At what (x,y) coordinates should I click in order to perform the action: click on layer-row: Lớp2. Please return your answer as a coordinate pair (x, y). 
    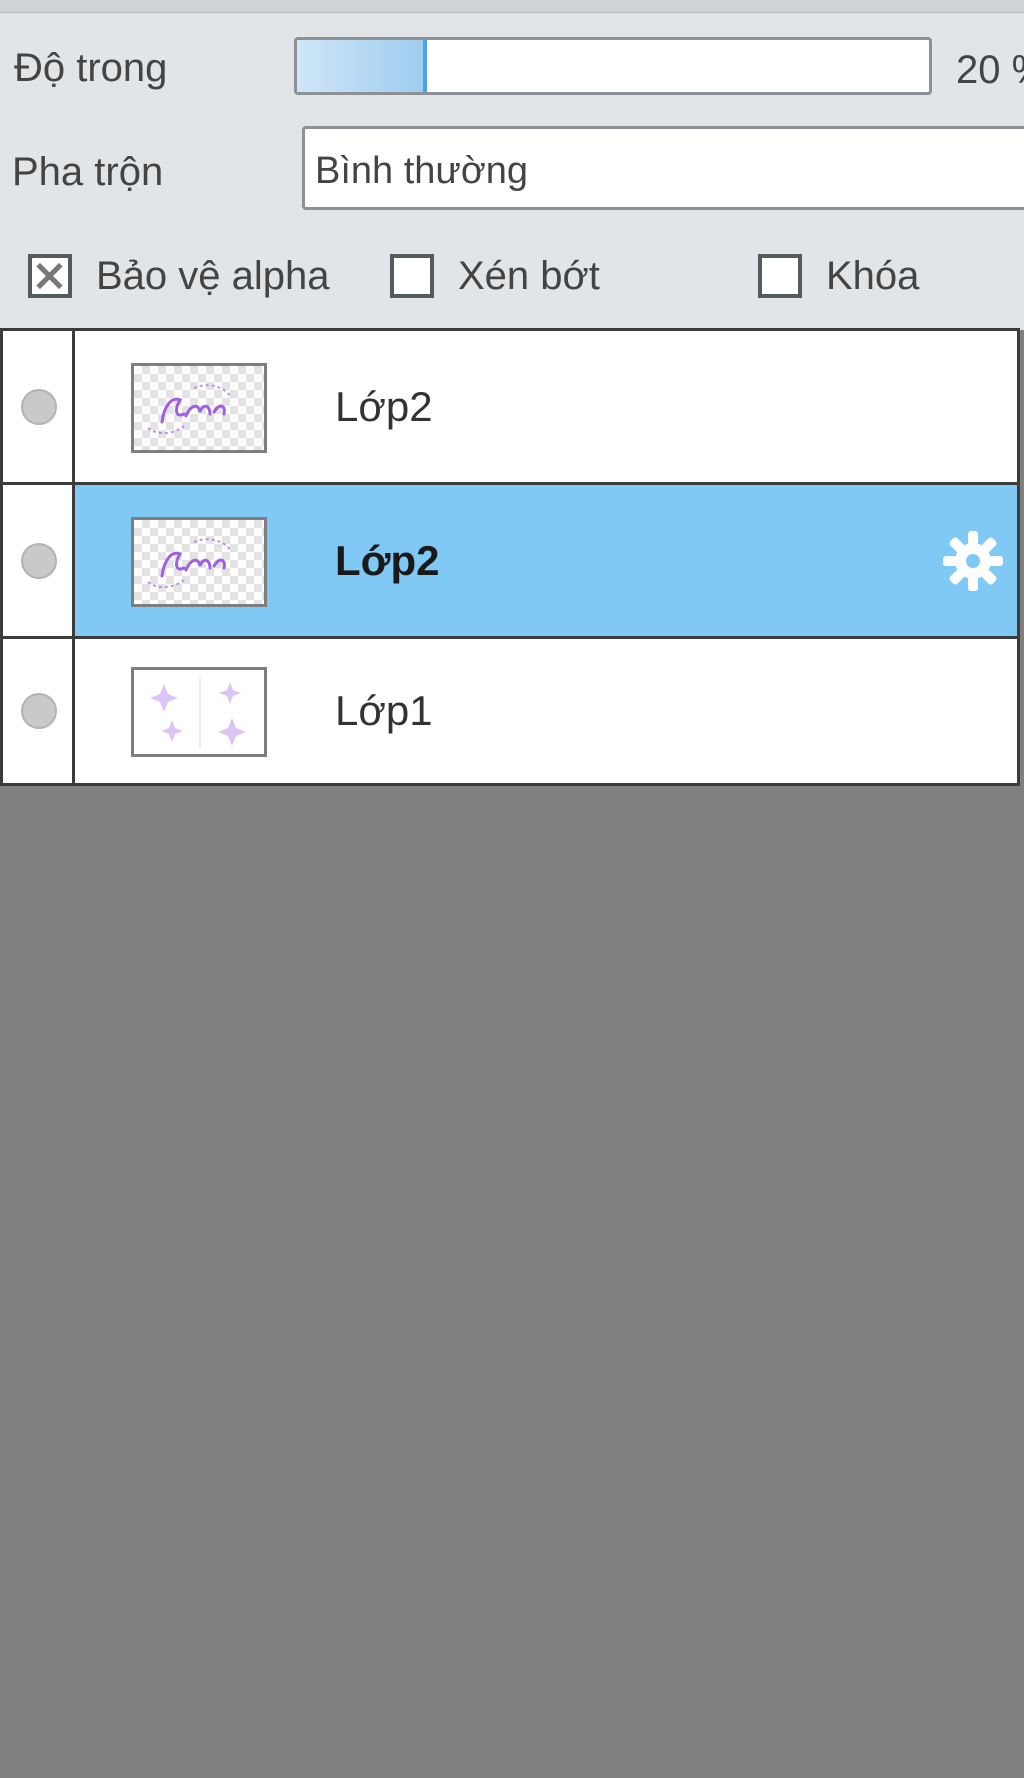
    Looking at the image, I should click on (510, 408).